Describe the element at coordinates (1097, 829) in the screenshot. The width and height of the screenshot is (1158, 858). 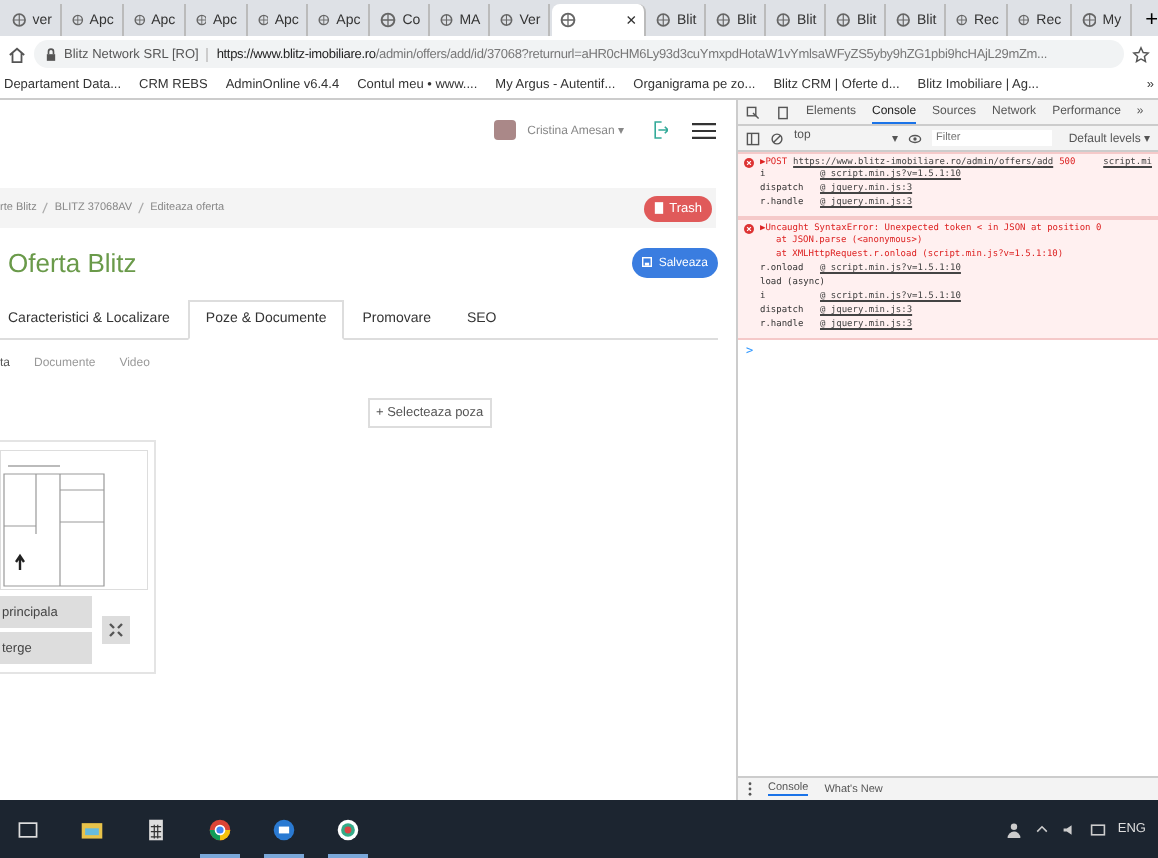
I see `notification-icon` at that location.